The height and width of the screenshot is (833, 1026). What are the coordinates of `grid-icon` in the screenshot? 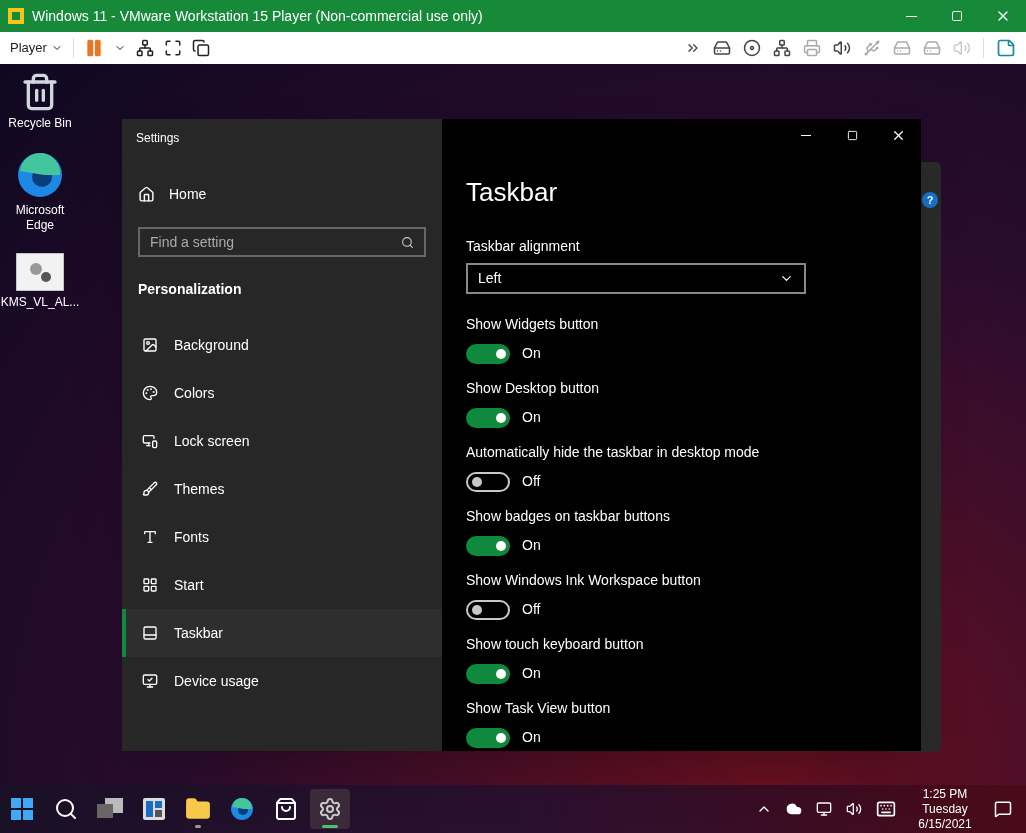 It's located at (150, 585).